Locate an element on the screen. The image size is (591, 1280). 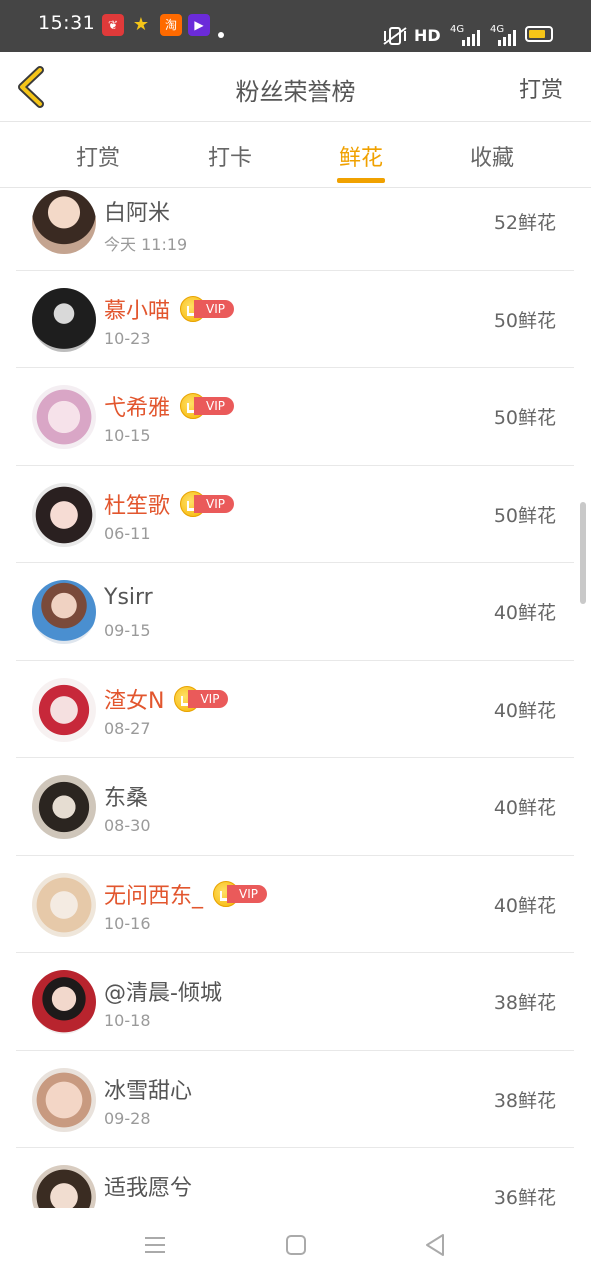
fan-date: 08-27 is located at coordinates (127, 728).